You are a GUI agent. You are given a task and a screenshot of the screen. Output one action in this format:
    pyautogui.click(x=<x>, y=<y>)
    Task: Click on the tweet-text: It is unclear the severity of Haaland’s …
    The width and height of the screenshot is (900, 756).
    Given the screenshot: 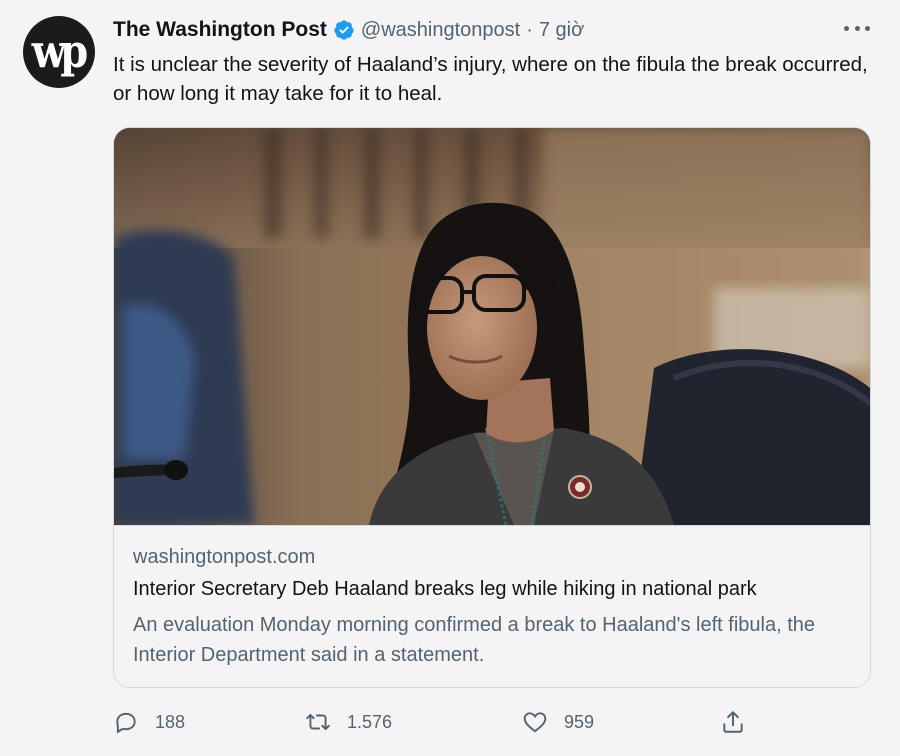 What is the action you would take?
    pyautogui.click(x=490, y=79)
    